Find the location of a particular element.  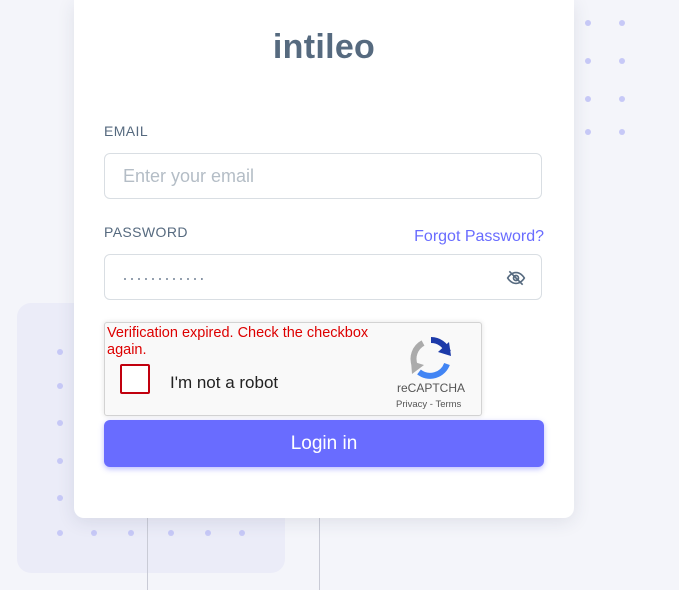

password-label: PASSWORD is located at coordinates (146, 232).